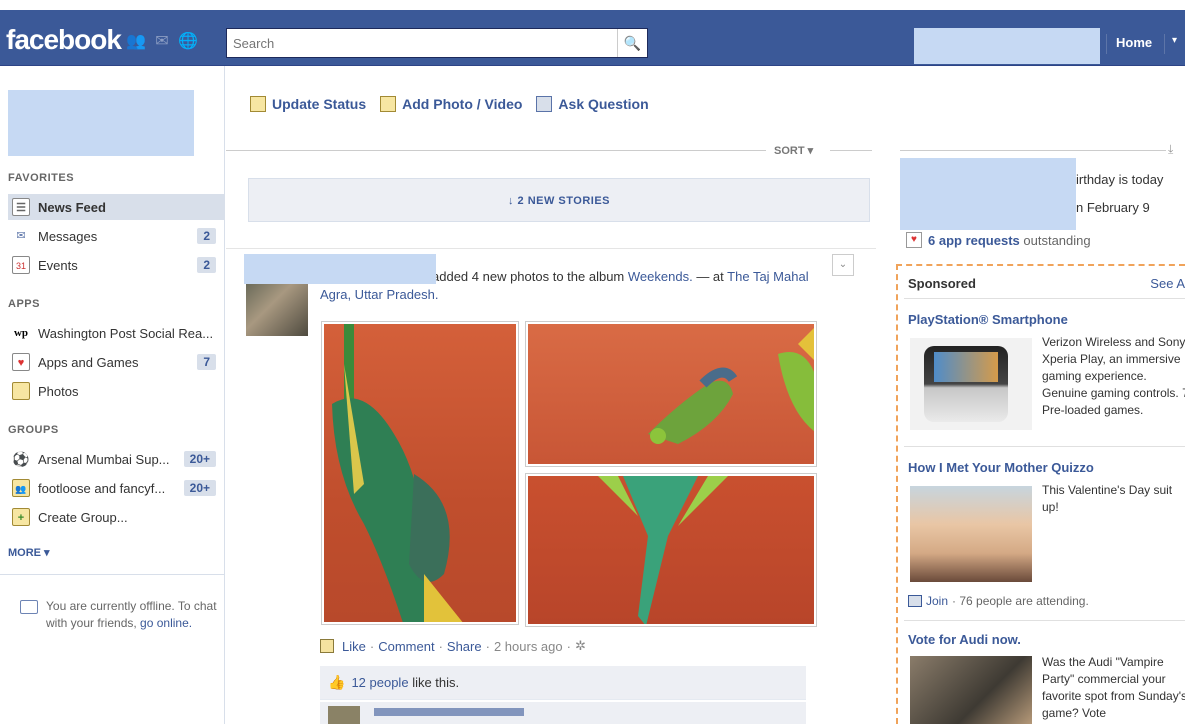 This screenshot has height=724, width=1185. What do you see at coordinates (1020, 601) in the screenshot?
I see `join-suffix: · 76 people are attending.` at bounding box center [1020, 601].